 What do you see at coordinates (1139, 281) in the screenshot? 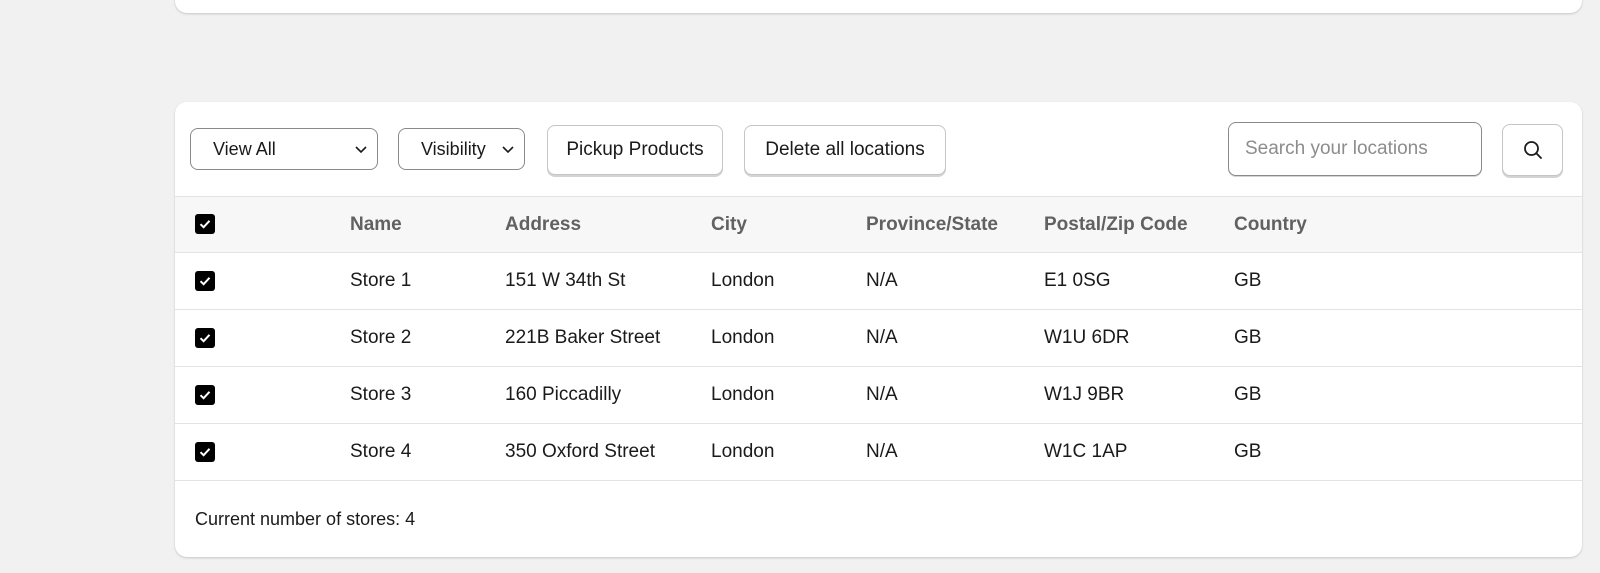
I see `cell-postal: E1 0SG` at bounding box center [1139, 281].